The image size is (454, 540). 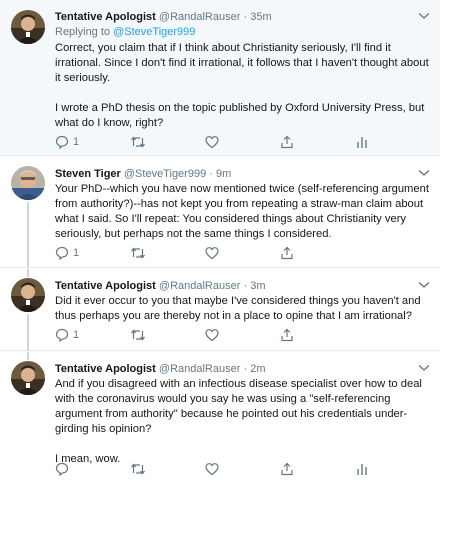 What do you see at coordinates (257, 369) in the screenshot?
I see `timestamp: 2m` at bounding box center [257, 369].